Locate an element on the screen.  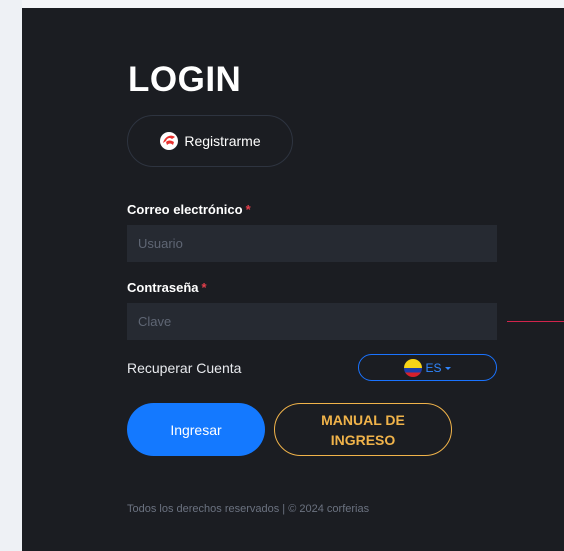
manual-label: MANUAL DE INGRESO is located at coordinates (363, 429).